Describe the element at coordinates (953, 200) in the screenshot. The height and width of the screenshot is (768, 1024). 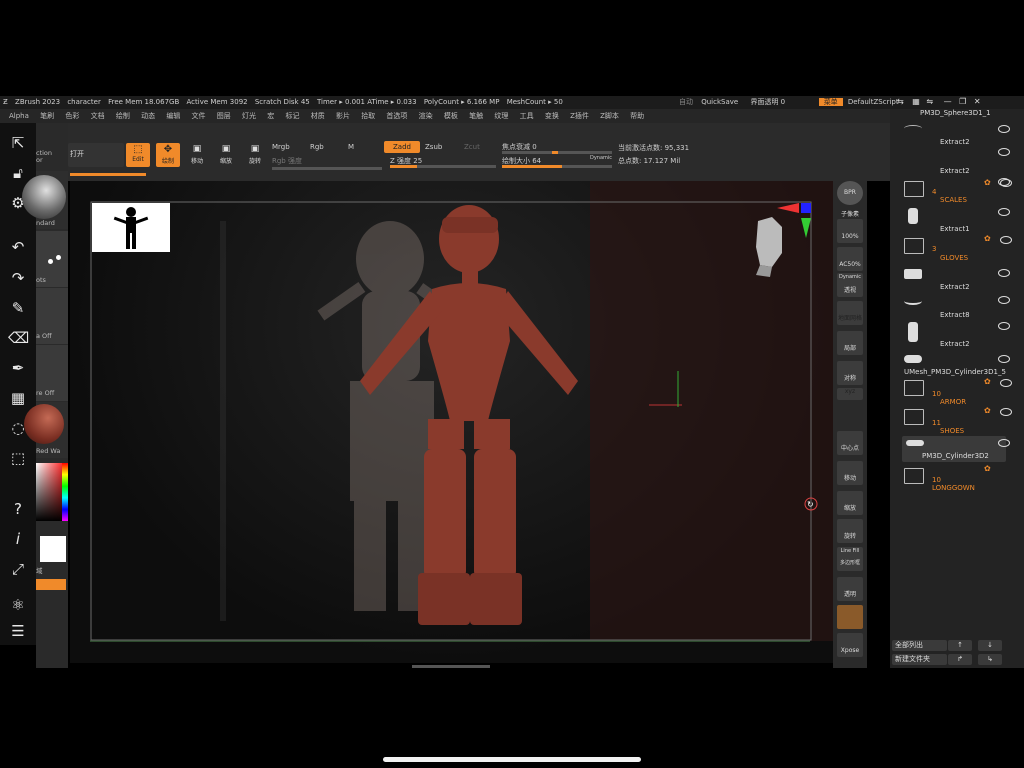
I see `folder-name: SCALES` at that location.